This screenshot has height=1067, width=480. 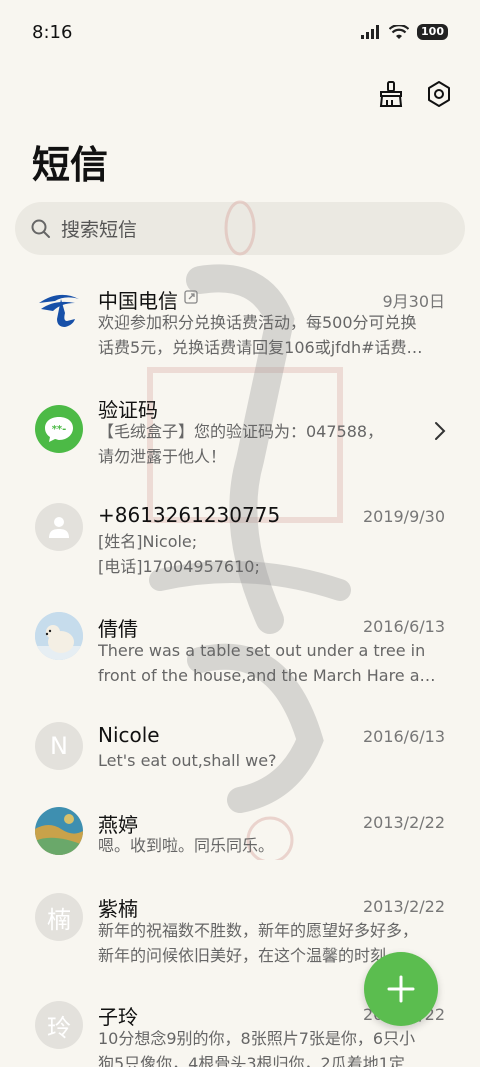 I want to click on plus-icon, so click(x=401, y=989).